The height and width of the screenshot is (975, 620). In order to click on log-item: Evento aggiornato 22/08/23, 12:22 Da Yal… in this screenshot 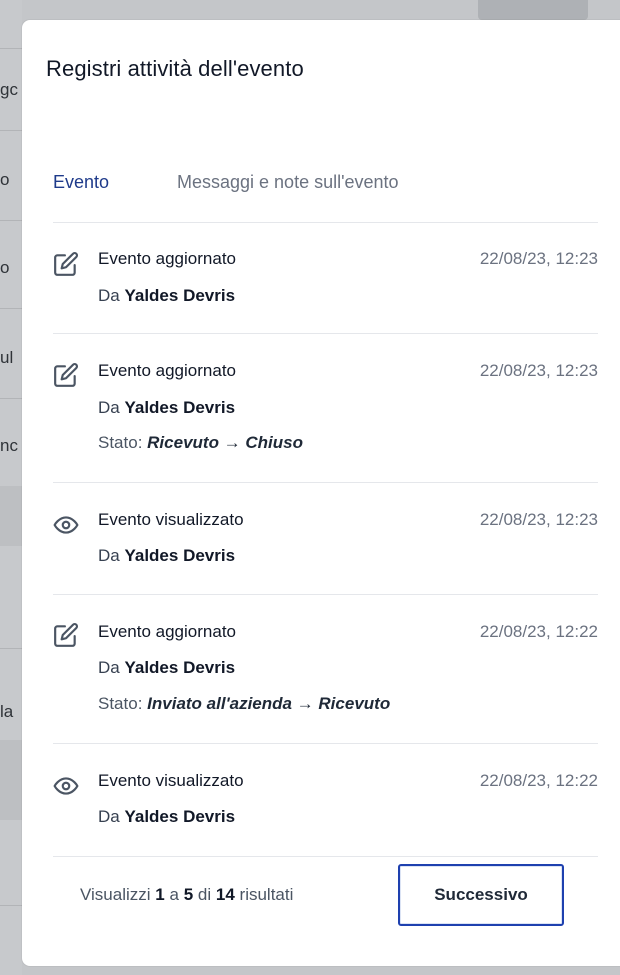, I will do `click(325, 669)`.